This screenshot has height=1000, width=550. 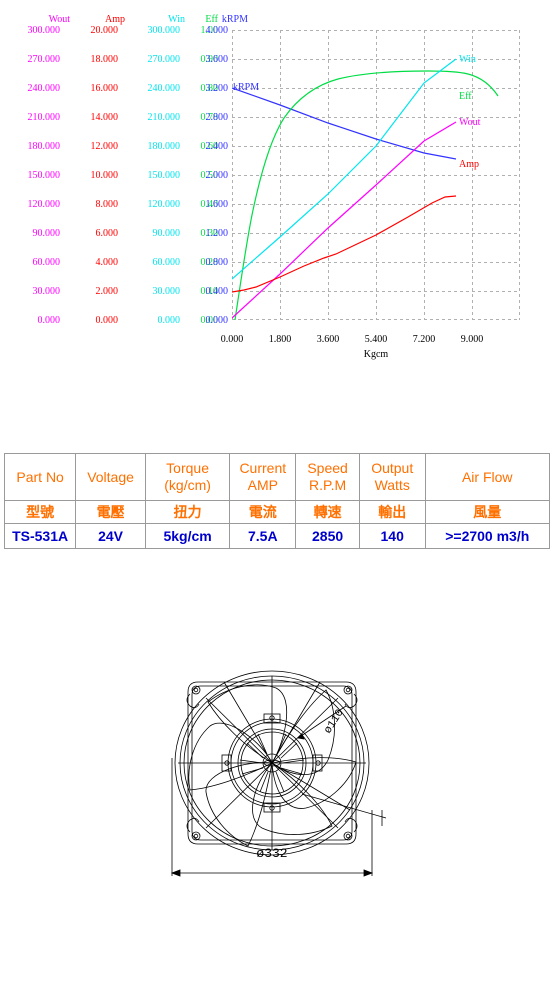 What do you see at coordinates (263, 468) in the screenshot?
I see `header-current-line1: Current` at bounding box center [263, 468].